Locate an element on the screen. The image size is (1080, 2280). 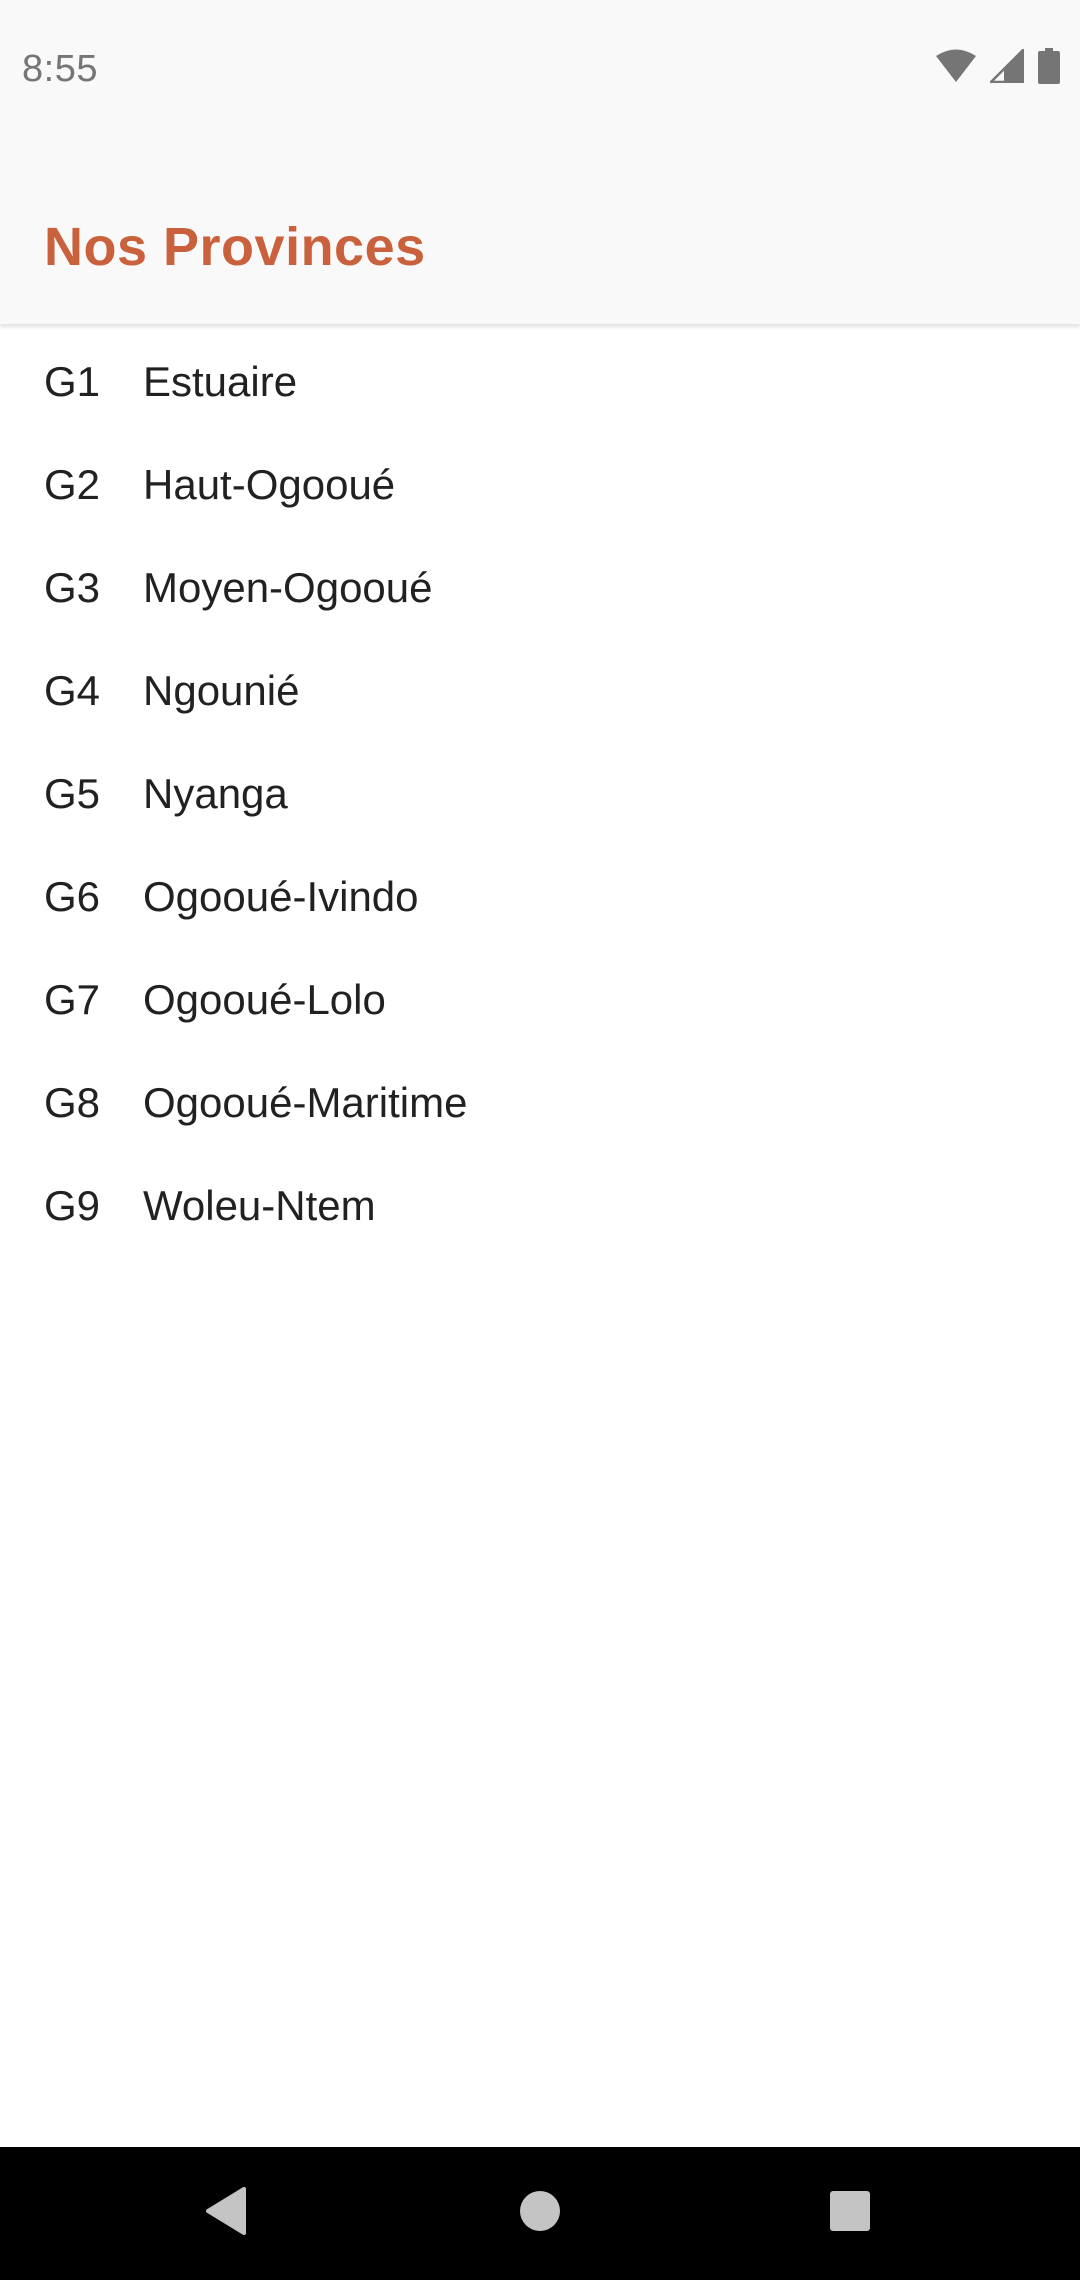
province-name: Ogooué-Ivindo is located at coordinates (281, 896).